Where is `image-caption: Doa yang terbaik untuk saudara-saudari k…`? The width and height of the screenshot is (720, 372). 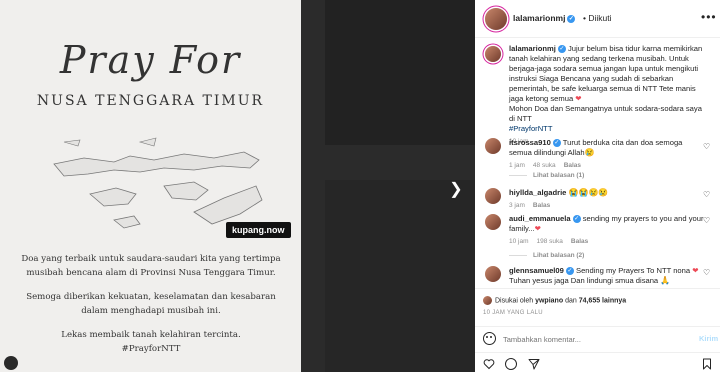 image-caption: Doa yang terbaik untuk saudara-saudari k… is located at coordinates (151, 309).